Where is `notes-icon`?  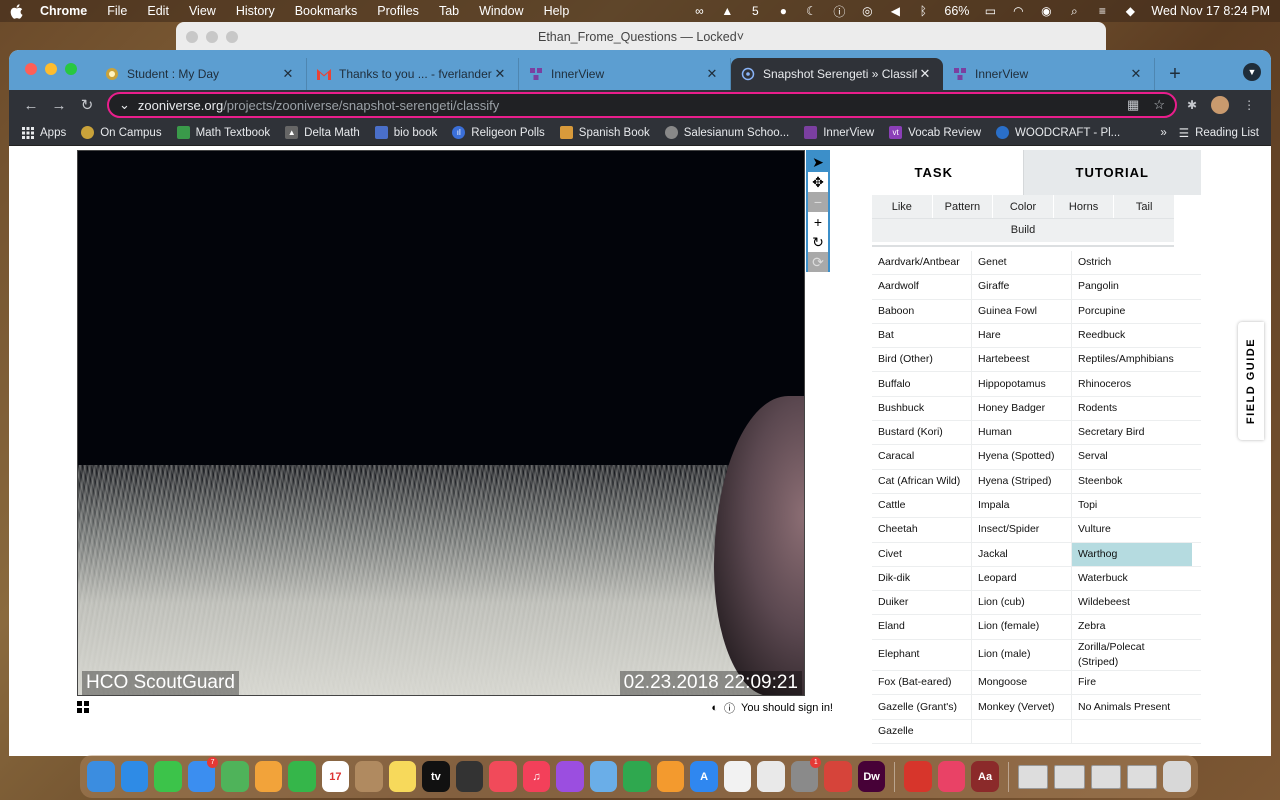 notes-icon is located at coordinates (402, 776).